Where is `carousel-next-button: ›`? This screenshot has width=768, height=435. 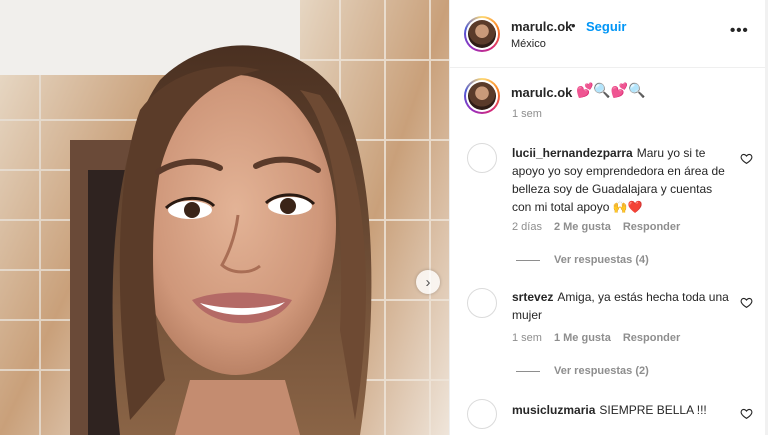
carousel-next-button: › is located at coordinates (428, 282).